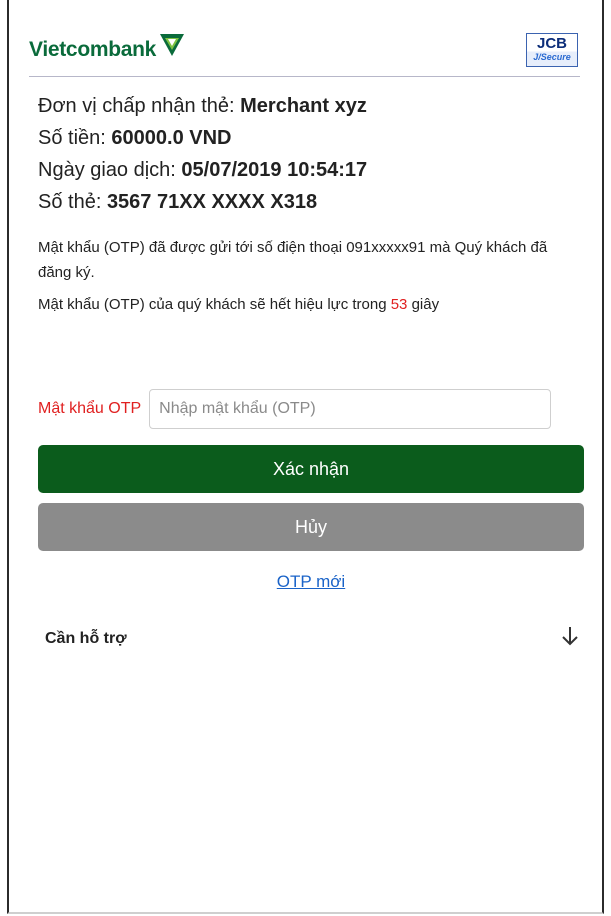  Describe the element at coordinates (171, 138) in the screenshot. I see `amount-value: 60000.0 VND` at that location.